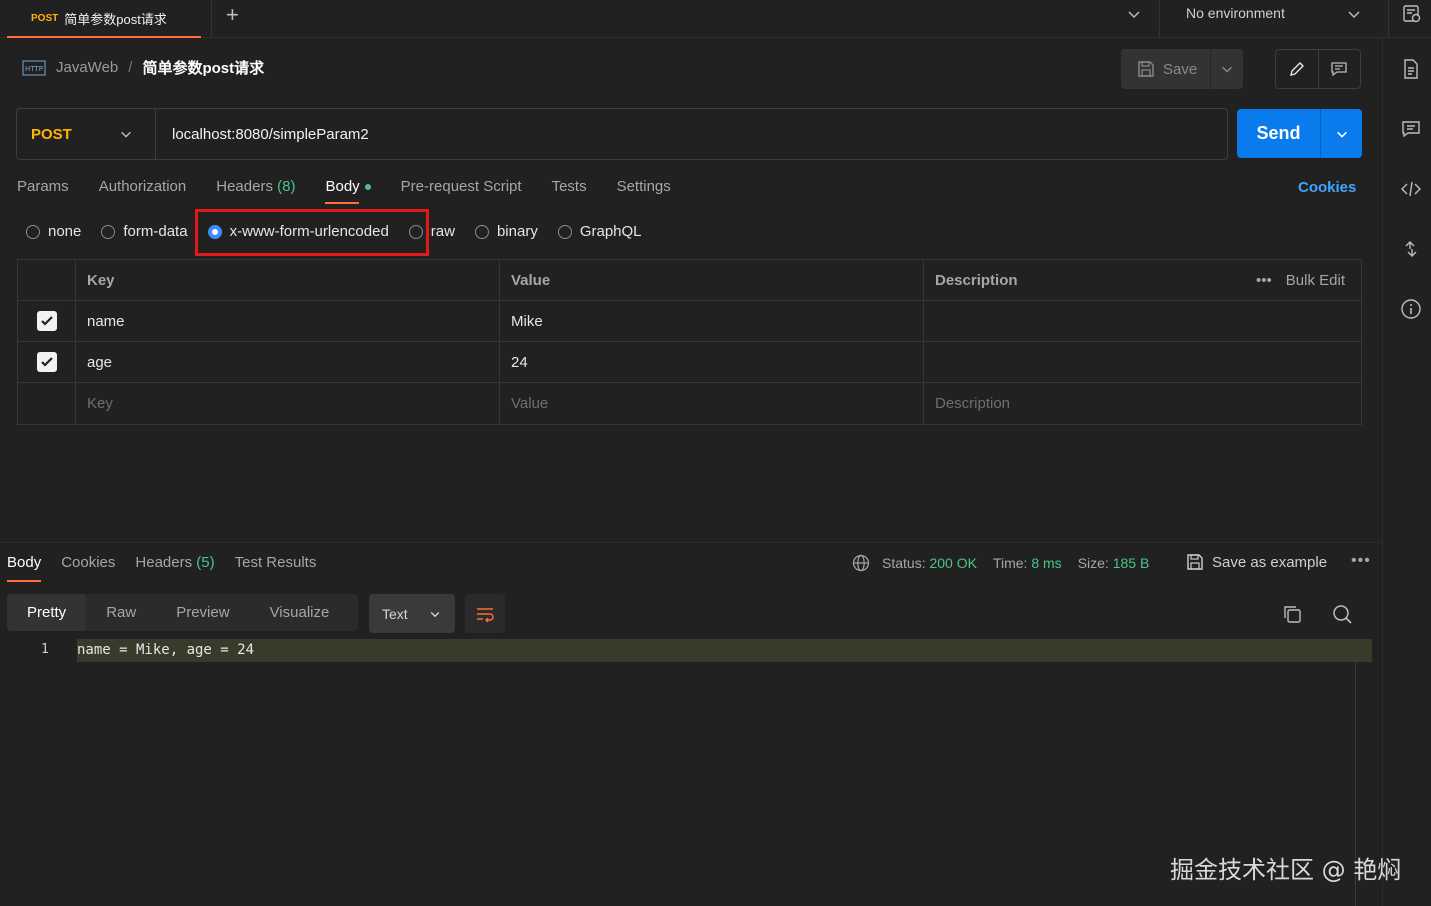  Describe the element at coordinates (342, 186) in the screenshot. I see `tab-body-label: Body` at that location.